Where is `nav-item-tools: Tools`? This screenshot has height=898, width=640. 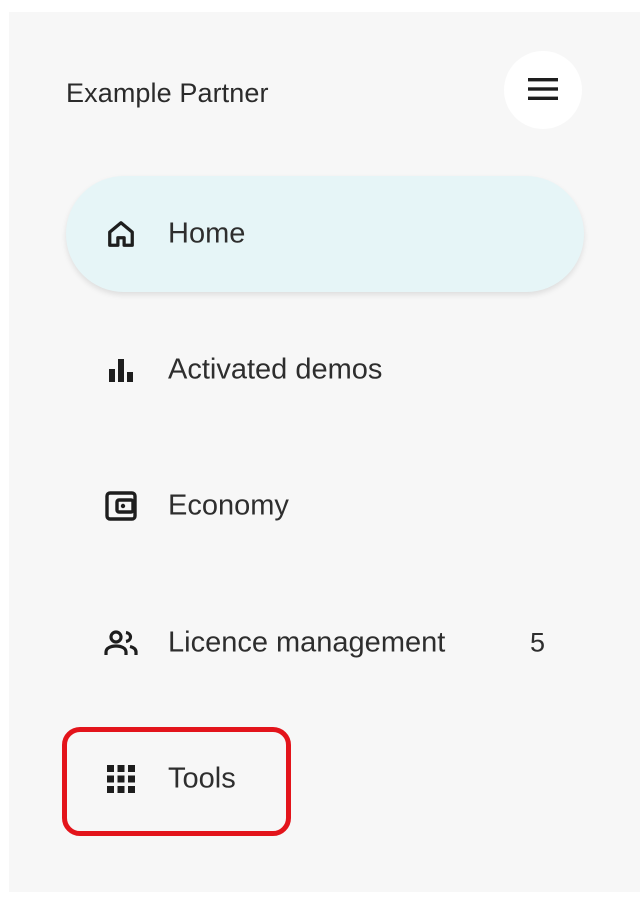 nav-item-tools: Tools is located at coordinates (325, 779).